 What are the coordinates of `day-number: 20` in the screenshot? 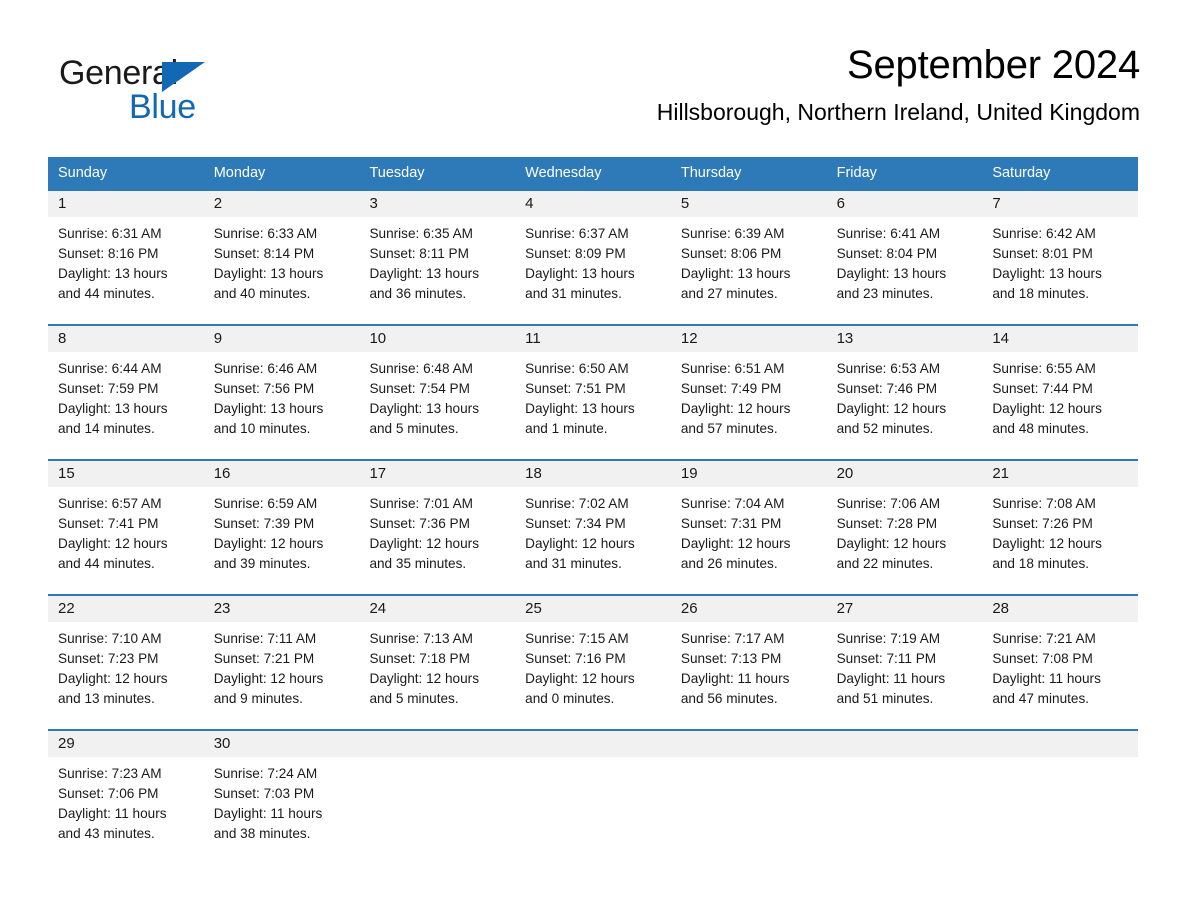 It's located at (905, 474).